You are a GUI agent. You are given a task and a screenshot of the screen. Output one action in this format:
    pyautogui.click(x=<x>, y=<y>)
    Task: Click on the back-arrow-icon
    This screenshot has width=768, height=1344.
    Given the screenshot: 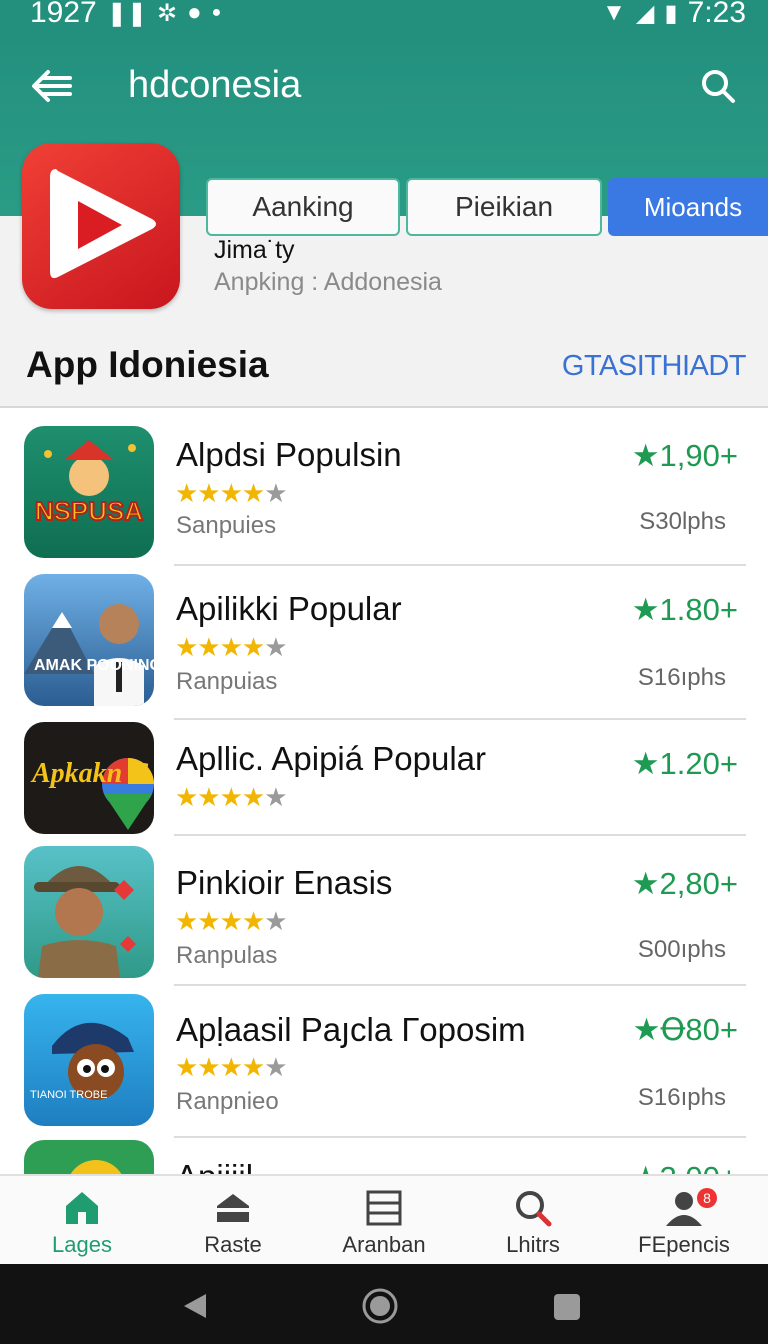 What is the action you would take?
    pyautogui.click(x=52, y=86)
    